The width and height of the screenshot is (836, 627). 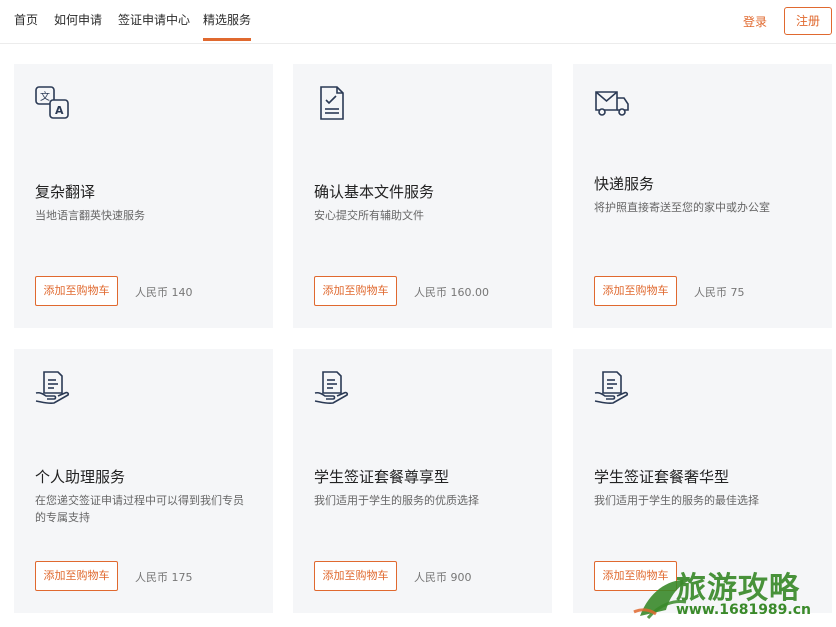 I want to click on translate-icon: 文 A, so click(x=52, y=102).